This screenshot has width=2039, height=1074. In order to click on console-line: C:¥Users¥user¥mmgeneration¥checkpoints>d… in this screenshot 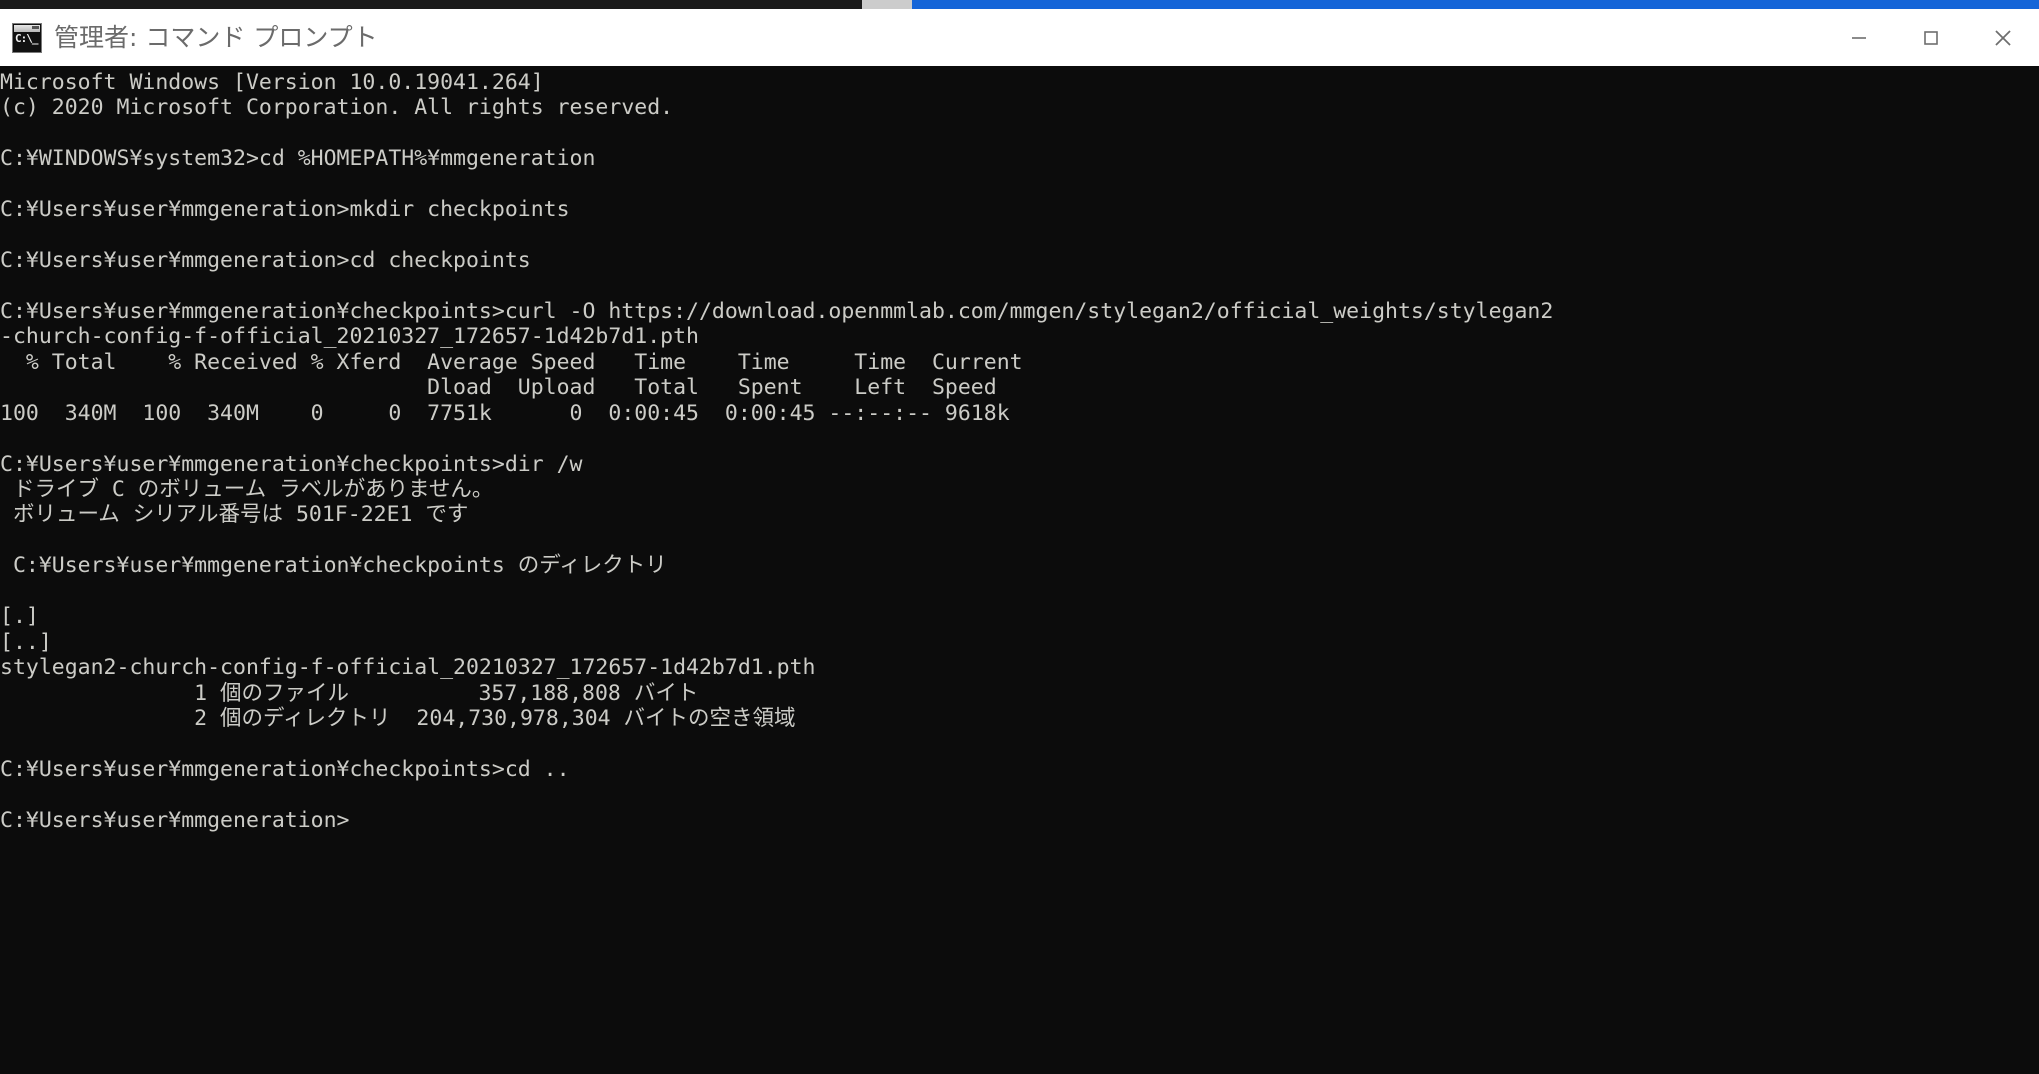, I will do `click(291, 464)`.